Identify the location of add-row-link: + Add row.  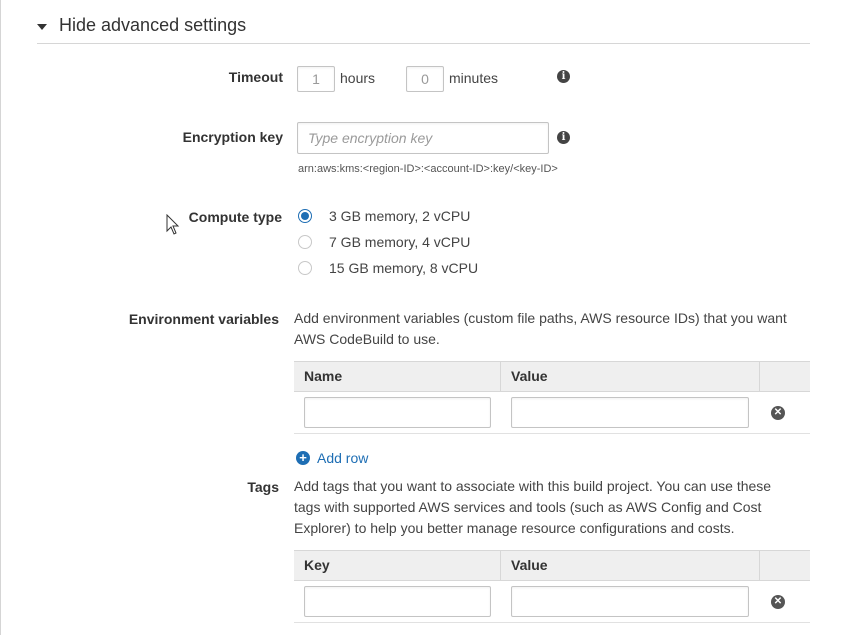
(332, 458).